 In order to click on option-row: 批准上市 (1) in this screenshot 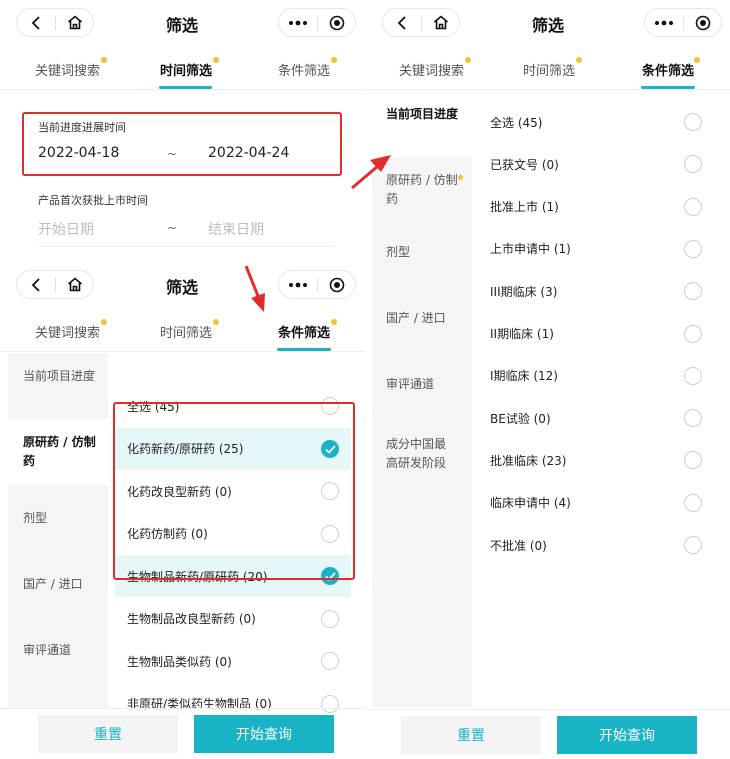, I will do `click(598, 207)`.